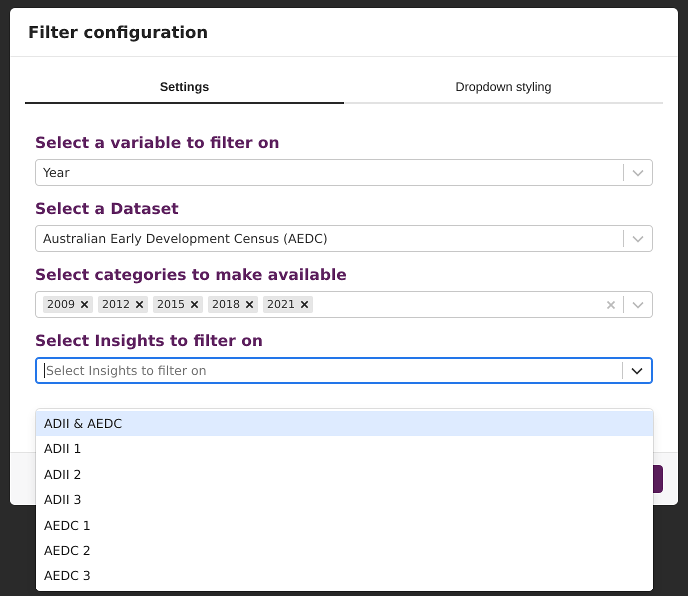  Describe the element at coordinates (68, 304) in the screenshot. I see `category-tag: 2009` at that location.